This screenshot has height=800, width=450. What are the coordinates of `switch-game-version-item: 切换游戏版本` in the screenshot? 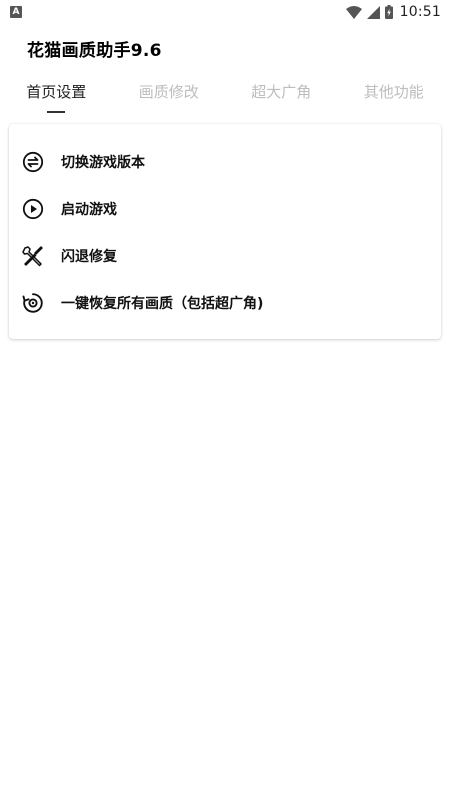 It's located at (225, 161).